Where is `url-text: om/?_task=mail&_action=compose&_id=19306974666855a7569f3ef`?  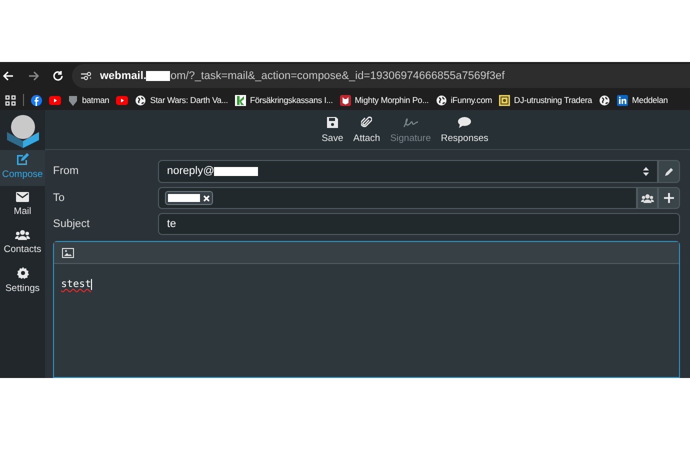
url-text: om/?_task=mail&_action=compose&_id=19306974666855a7569f3ef is located at coordinates (337, 76).